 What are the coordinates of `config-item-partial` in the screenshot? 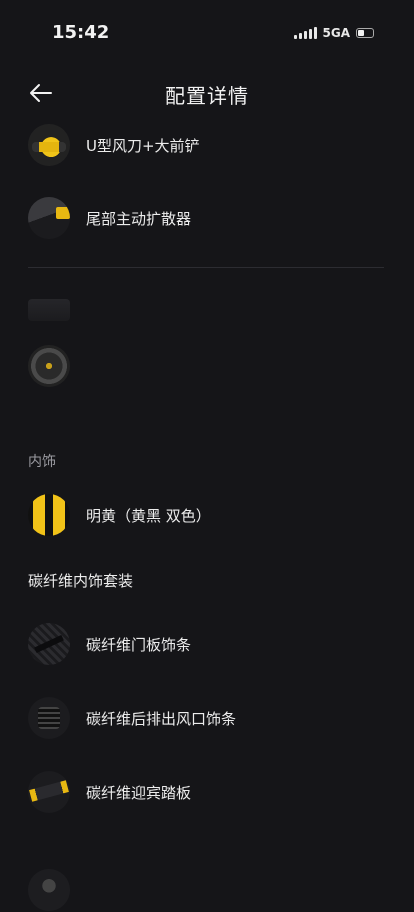 It's located at (49, 890).